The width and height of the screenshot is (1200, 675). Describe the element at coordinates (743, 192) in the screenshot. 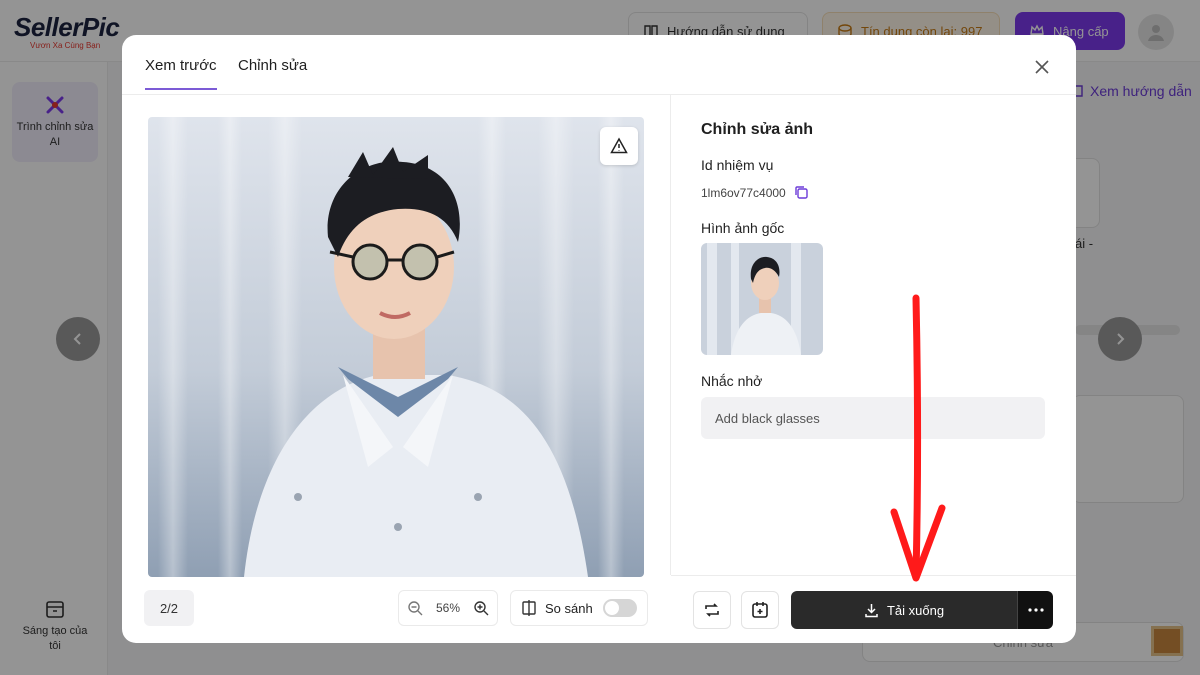

I see `task-id-value: 1lm6ov77c4000` at that location.